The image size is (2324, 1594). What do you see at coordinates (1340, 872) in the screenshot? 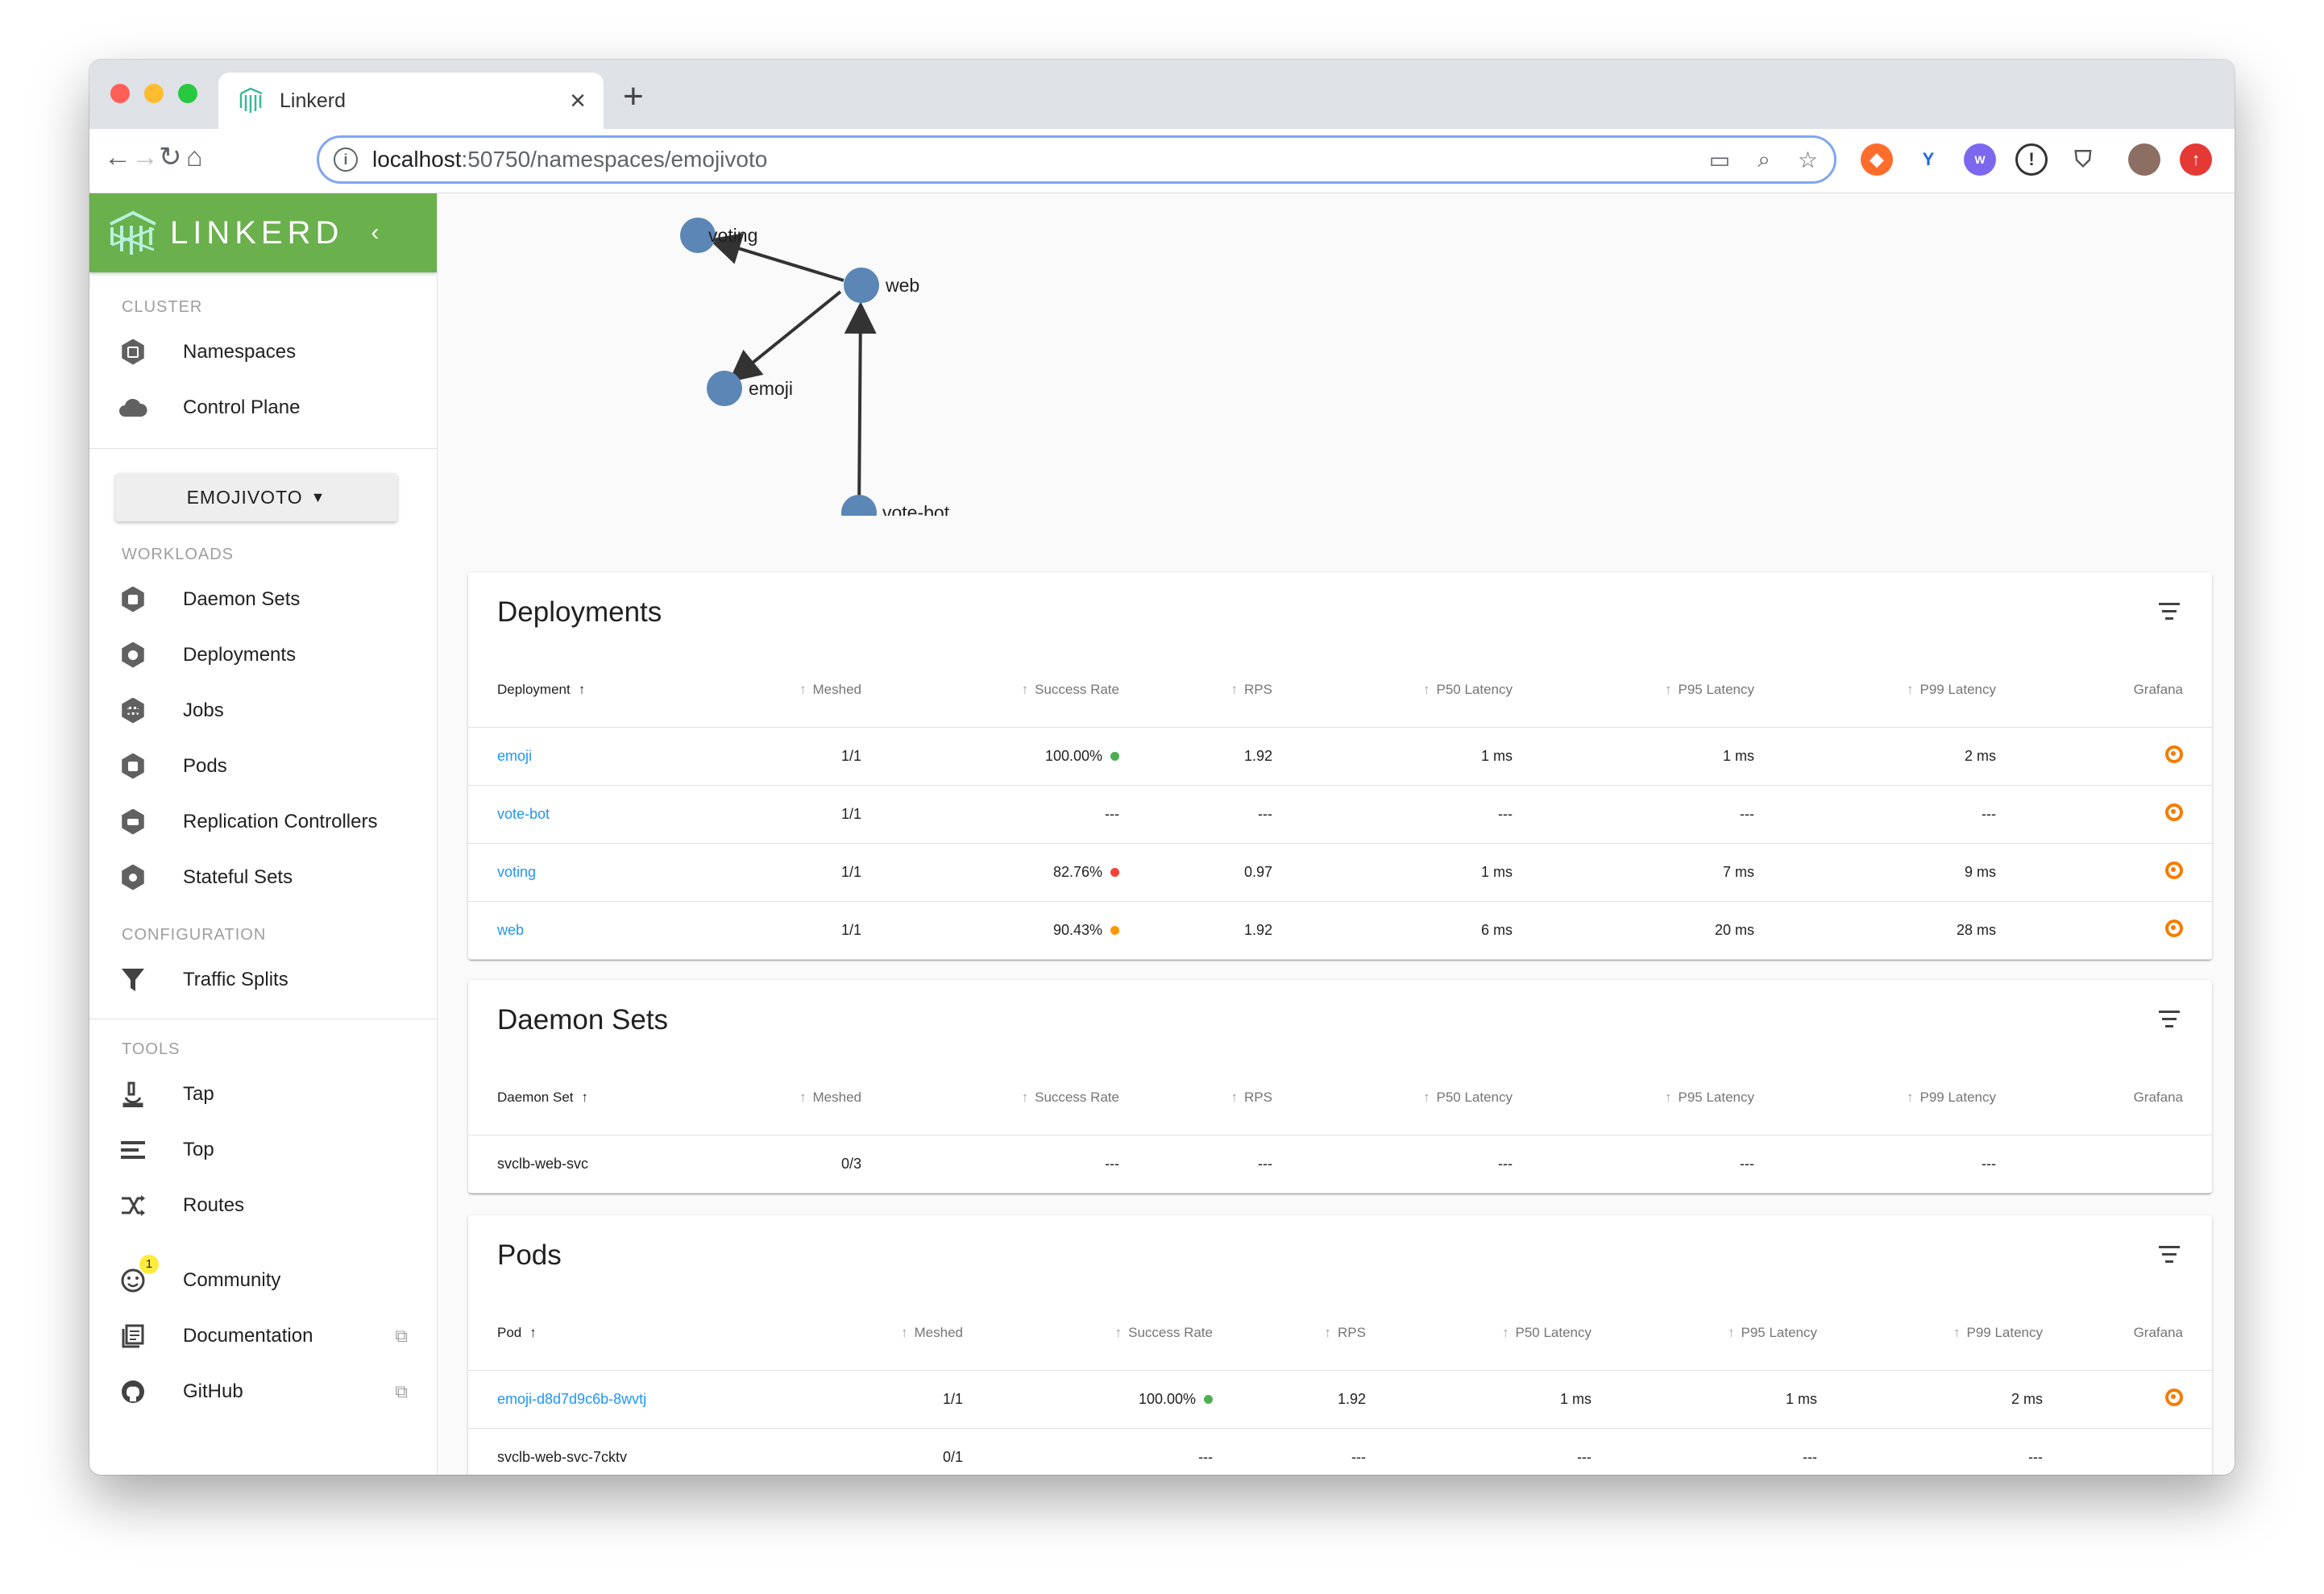
I see `table-row: voting 1/1 82.76% 0.97 1 ms 7 ms 9 ms` at bounding box center [1340, 872].